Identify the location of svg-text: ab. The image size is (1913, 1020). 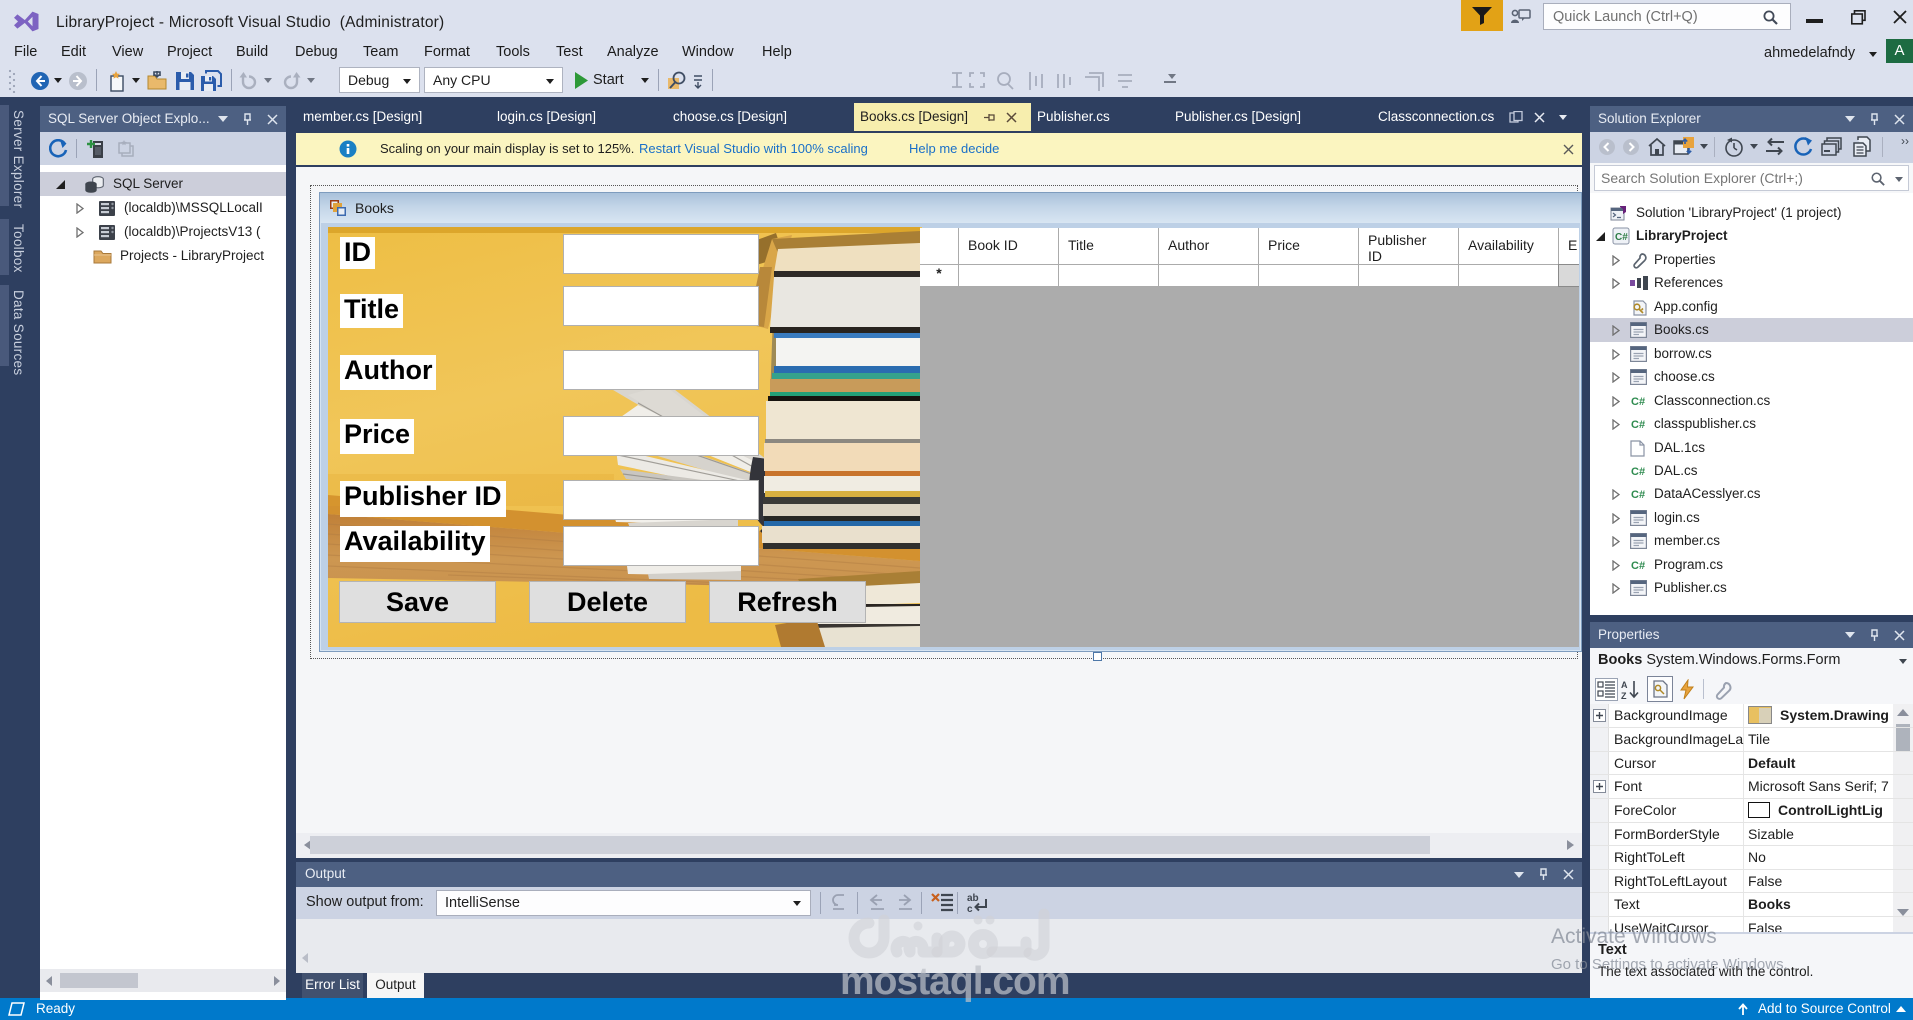
(973, 898).